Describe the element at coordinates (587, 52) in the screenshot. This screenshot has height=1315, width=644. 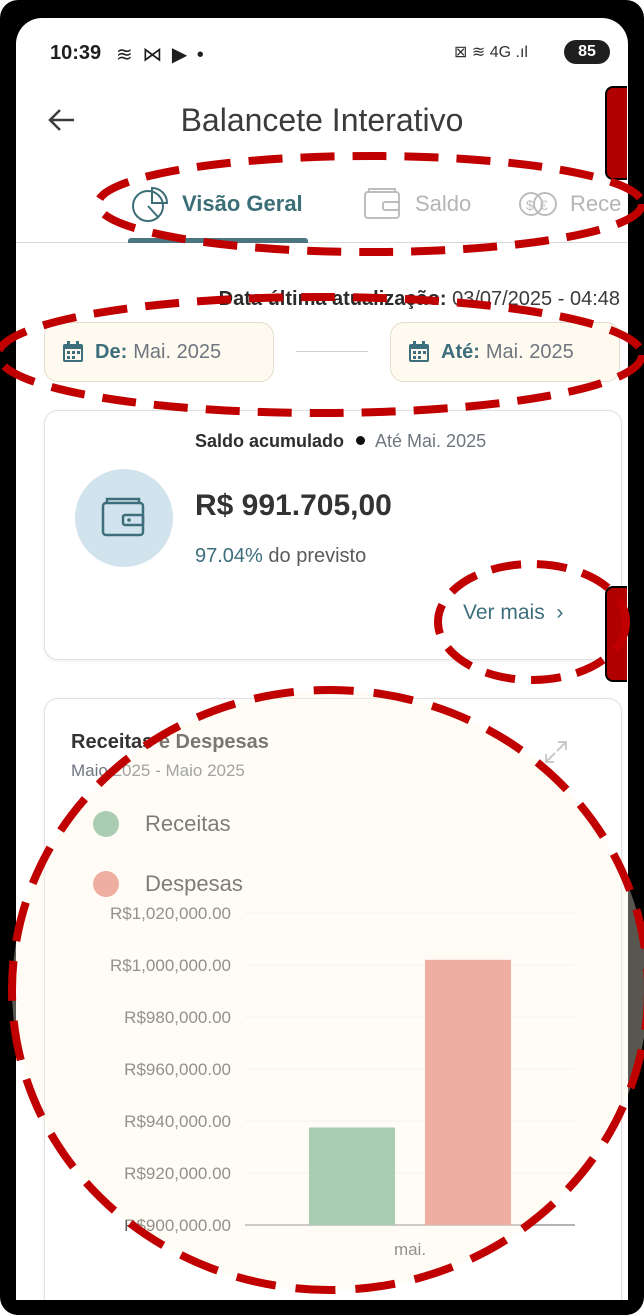
I see `battery-icon: 85` at that location.